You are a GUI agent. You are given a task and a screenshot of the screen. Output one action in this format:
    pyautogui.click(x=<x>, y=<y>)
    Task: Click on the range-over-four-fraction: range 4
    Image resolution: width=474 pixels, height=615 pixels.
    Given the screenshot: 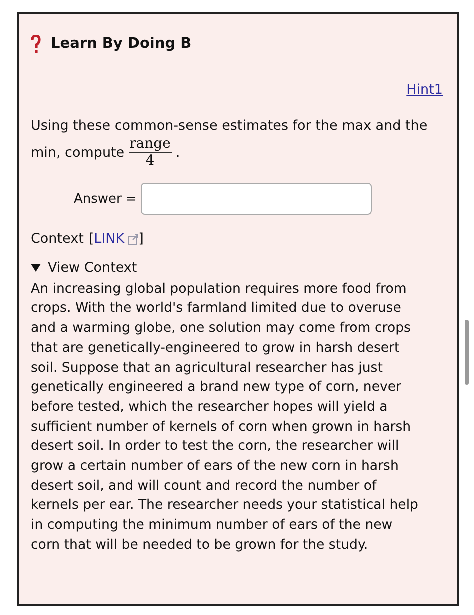 What is the action you would take?
    pyautogui.click(x=150, y=153)
    